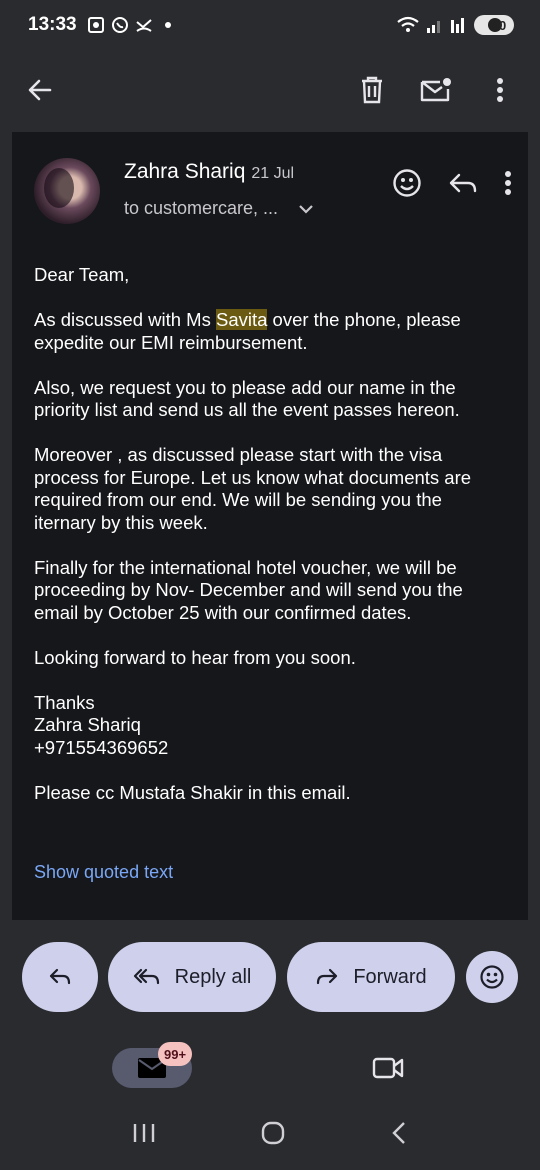  I want to click on delete-icon, so click(372, 90).